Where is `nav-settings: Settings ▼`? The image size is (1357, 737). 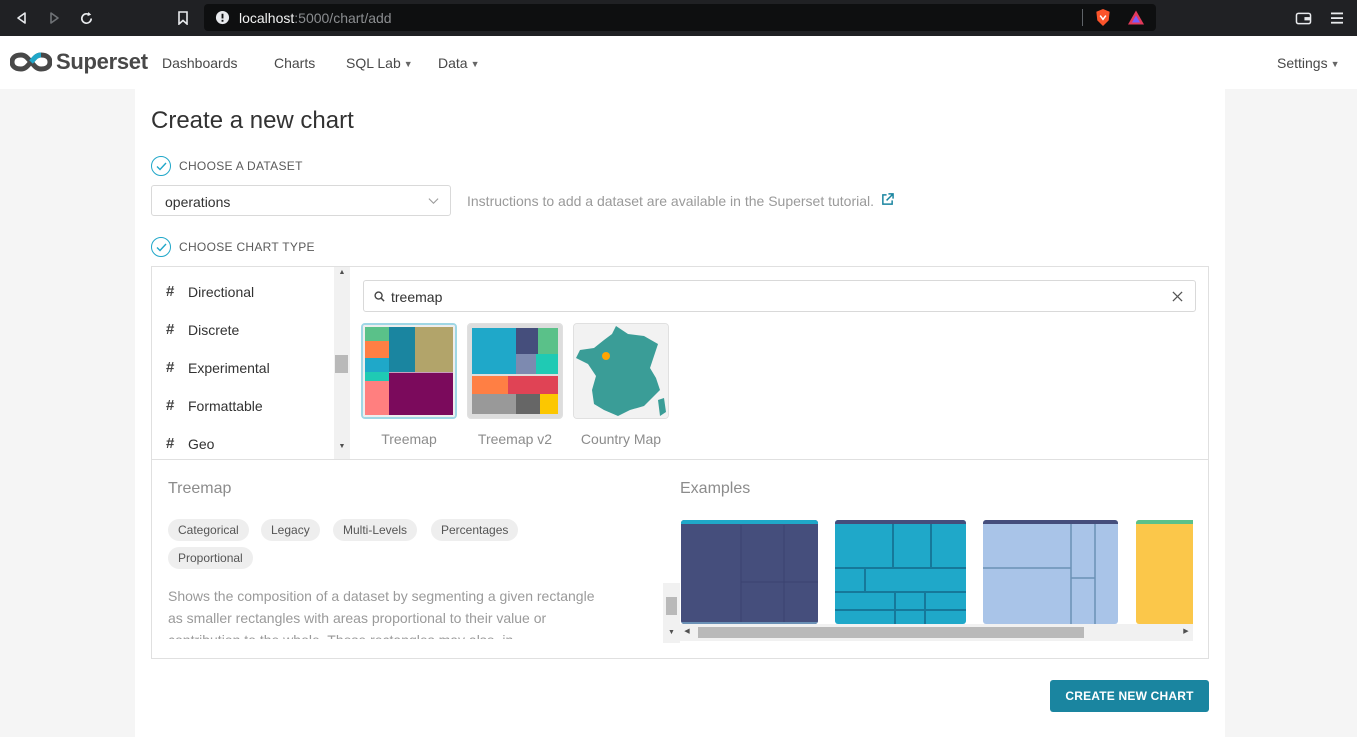 nav-settings: Settings ▼ is located at coordinates (1308, 63).